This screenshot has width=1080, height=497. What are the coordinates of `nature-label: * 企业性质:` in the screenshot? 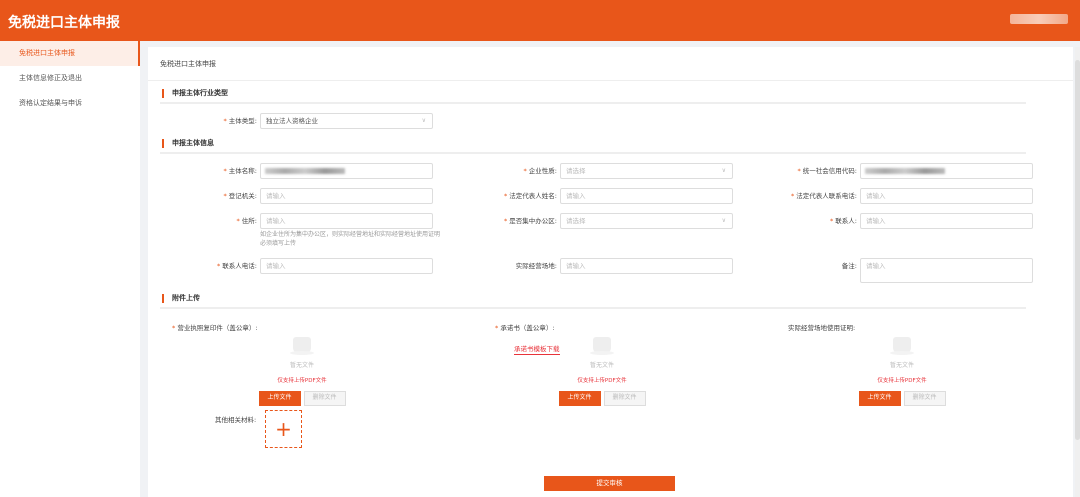 It's located at (540, 171).